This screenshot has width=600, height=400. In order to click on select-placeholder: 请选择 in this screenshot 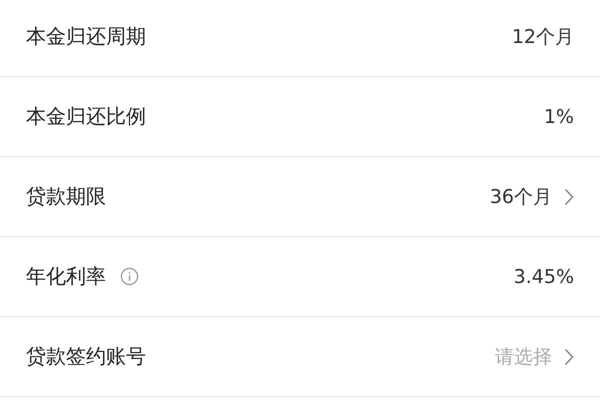, I will do `click(523, 357)`.